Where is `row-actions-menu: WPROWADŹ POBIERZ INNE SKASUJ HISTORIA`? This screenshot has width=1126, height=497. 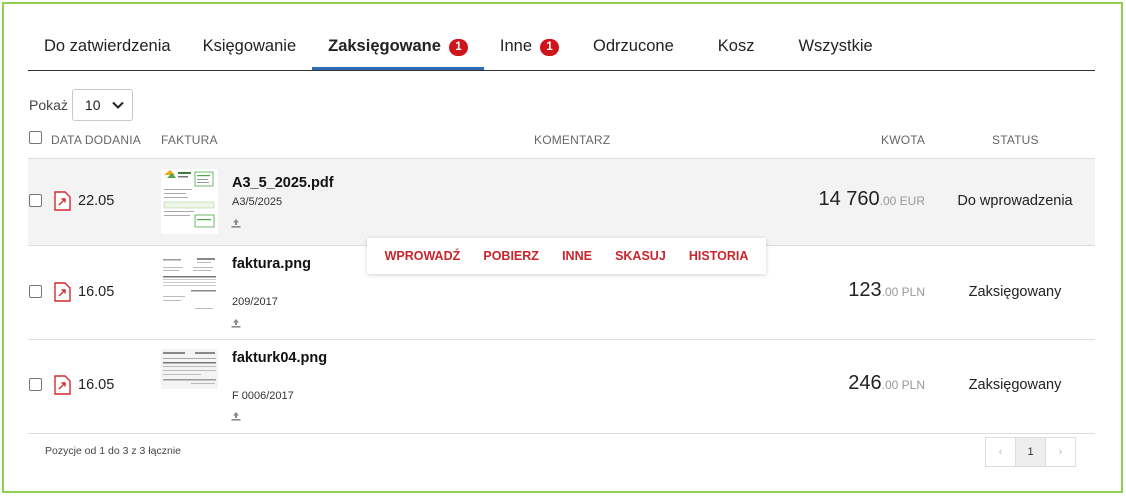
row-actions-menu: WPROWADŹ POBIERZ INNE SKASUJ HISTORIA is located at coordinates (566, 256).